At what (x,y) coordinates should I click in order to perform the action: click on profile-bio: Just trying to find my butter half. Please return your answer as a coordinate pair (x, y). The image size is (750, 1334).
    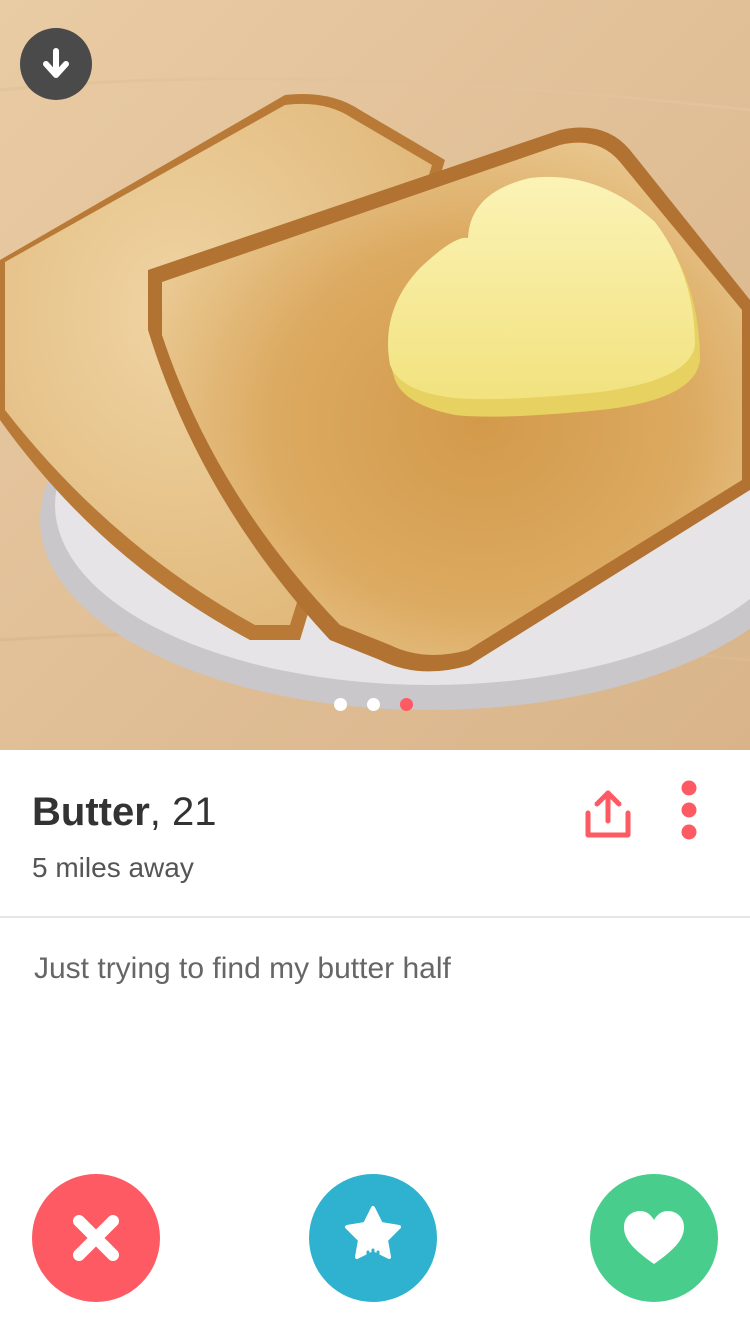
    Looking at the image, I should click on (242, 968).